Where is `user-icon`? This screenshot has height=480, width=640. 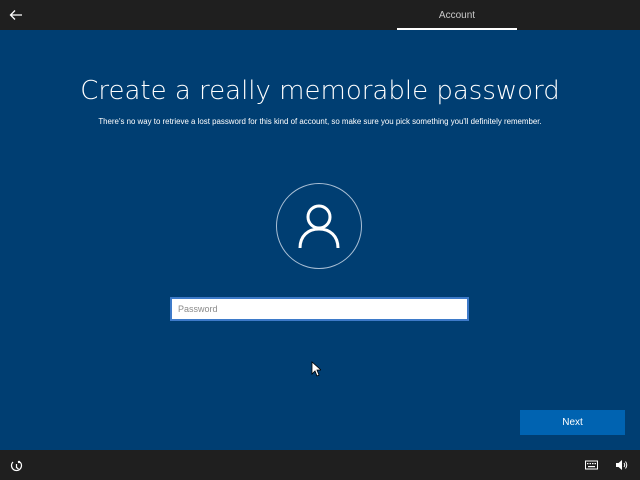
user-icon is located at coordinates (319, 226).